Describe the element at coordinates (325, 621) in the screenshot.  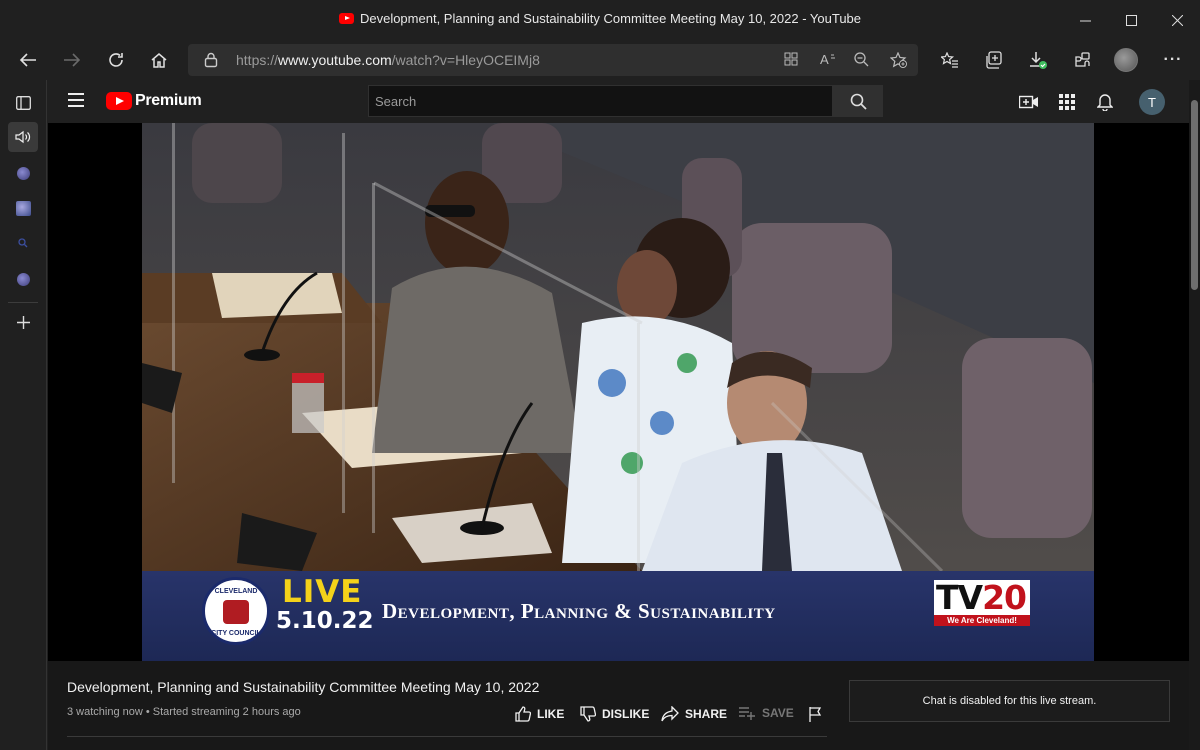
I see `broadcast-date: 5.10.22` at that location.